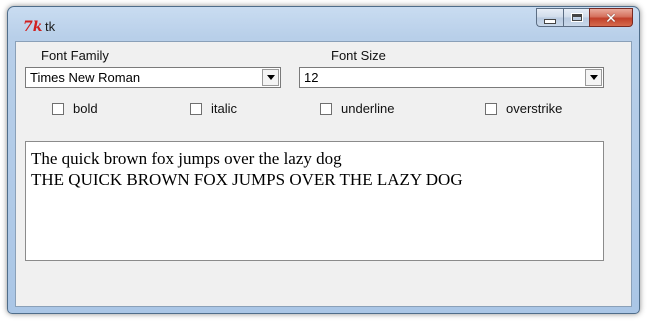 This screenshot has width=649, height=324. What do you see at coordinates (50, 26) in the screenshot?
I see `window-title: tk` at bounding box center [50, 26].